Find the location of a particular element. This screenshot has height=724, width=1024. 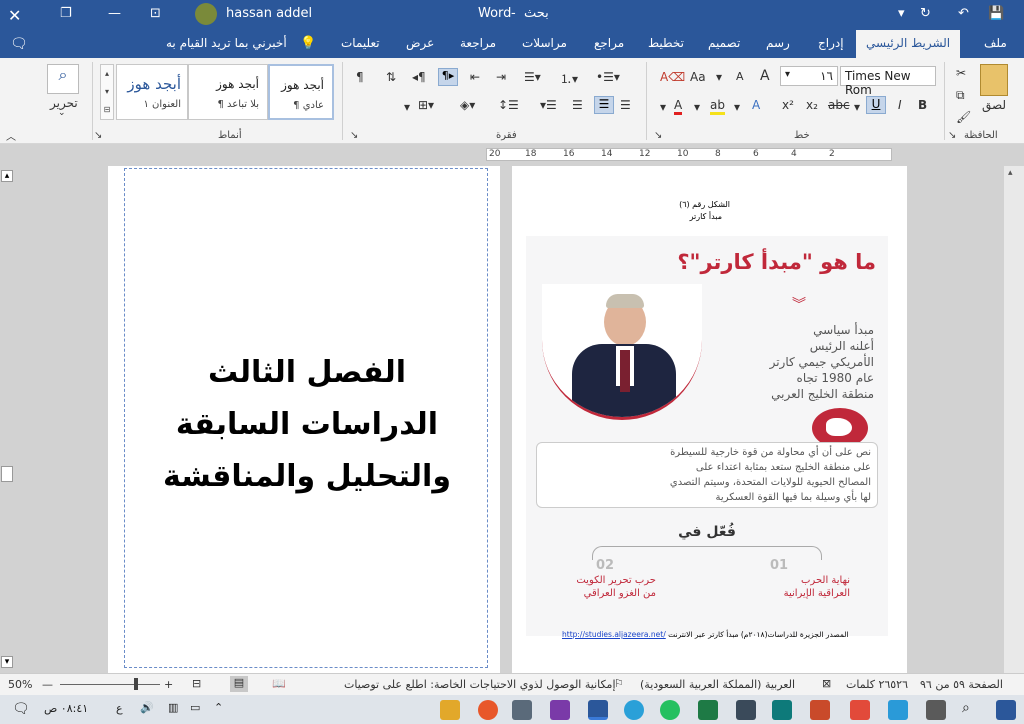

scroll-up-icon: ▴ is located at coordinates (7, 176).